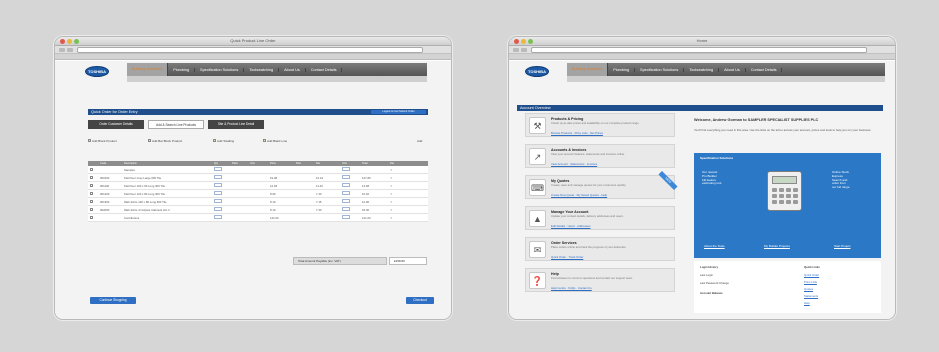 Image resolution: width=939 pixels, height=352 pixels. I want to click on column-header: Total, so click(365, 163).